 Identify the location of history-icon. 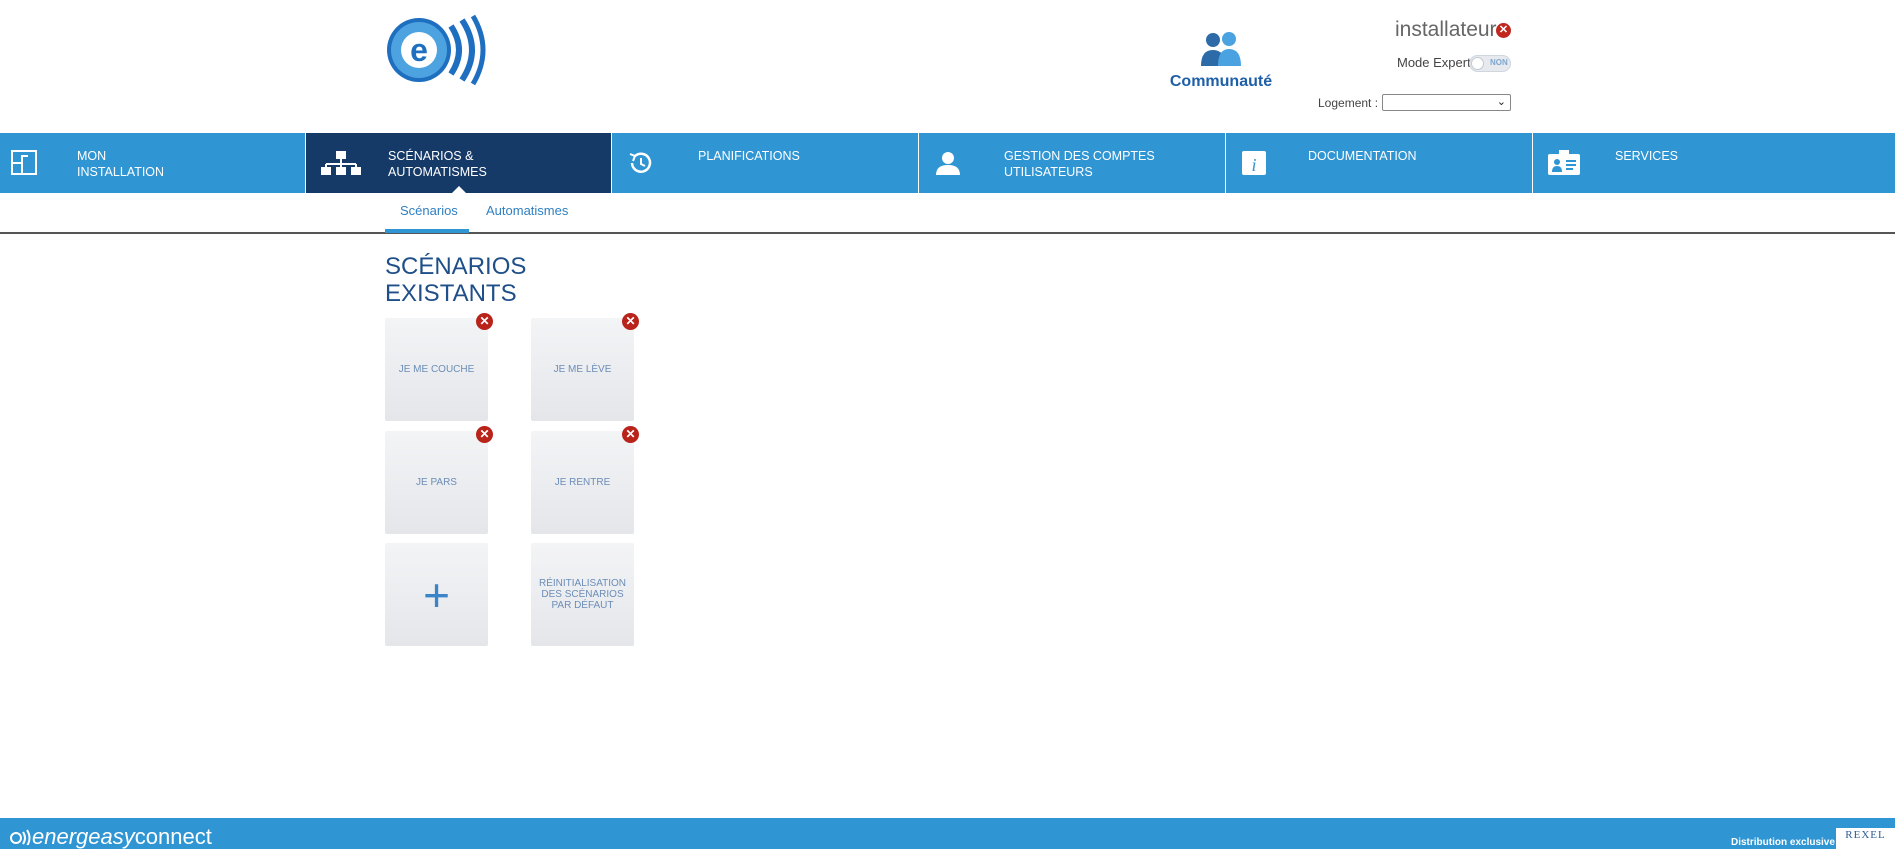
(640, 162).